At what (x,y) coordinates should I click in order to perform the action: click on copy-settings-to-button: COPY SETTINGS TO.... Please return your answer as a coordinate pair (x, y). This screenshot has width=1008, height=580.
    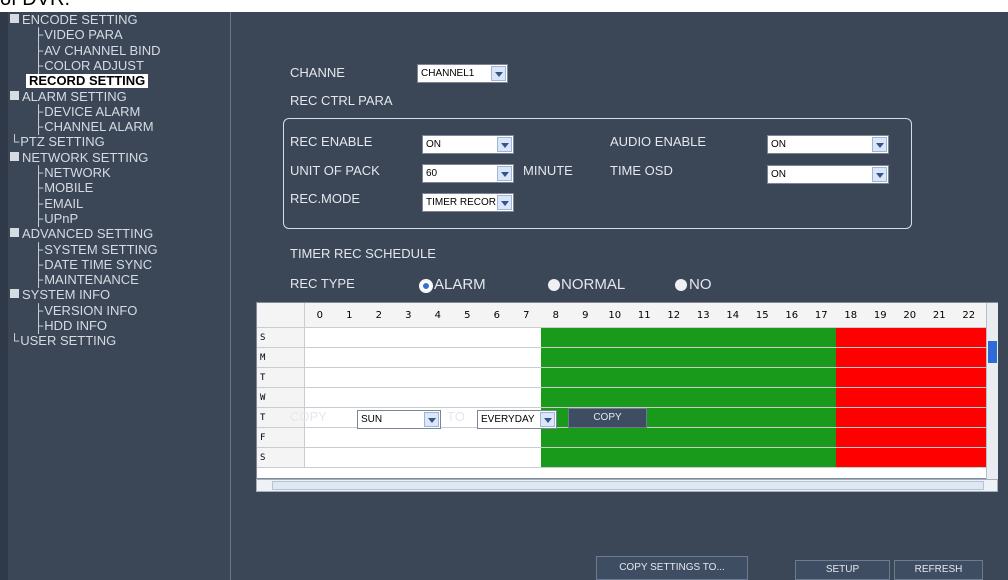
    Looking at the image, I should click on (672, 568).